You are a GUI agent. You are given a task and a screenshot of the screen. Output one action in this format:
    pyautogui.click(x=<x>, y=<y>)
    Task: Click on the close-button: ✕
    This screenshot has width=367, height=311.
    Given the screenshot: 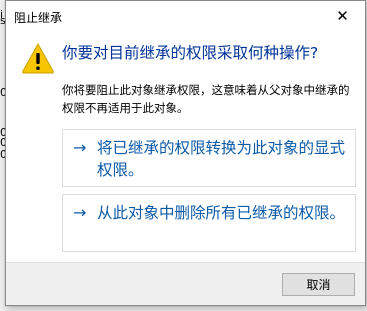 What is the action you would take?
    pyautogui.click(x=342, y=16)
    